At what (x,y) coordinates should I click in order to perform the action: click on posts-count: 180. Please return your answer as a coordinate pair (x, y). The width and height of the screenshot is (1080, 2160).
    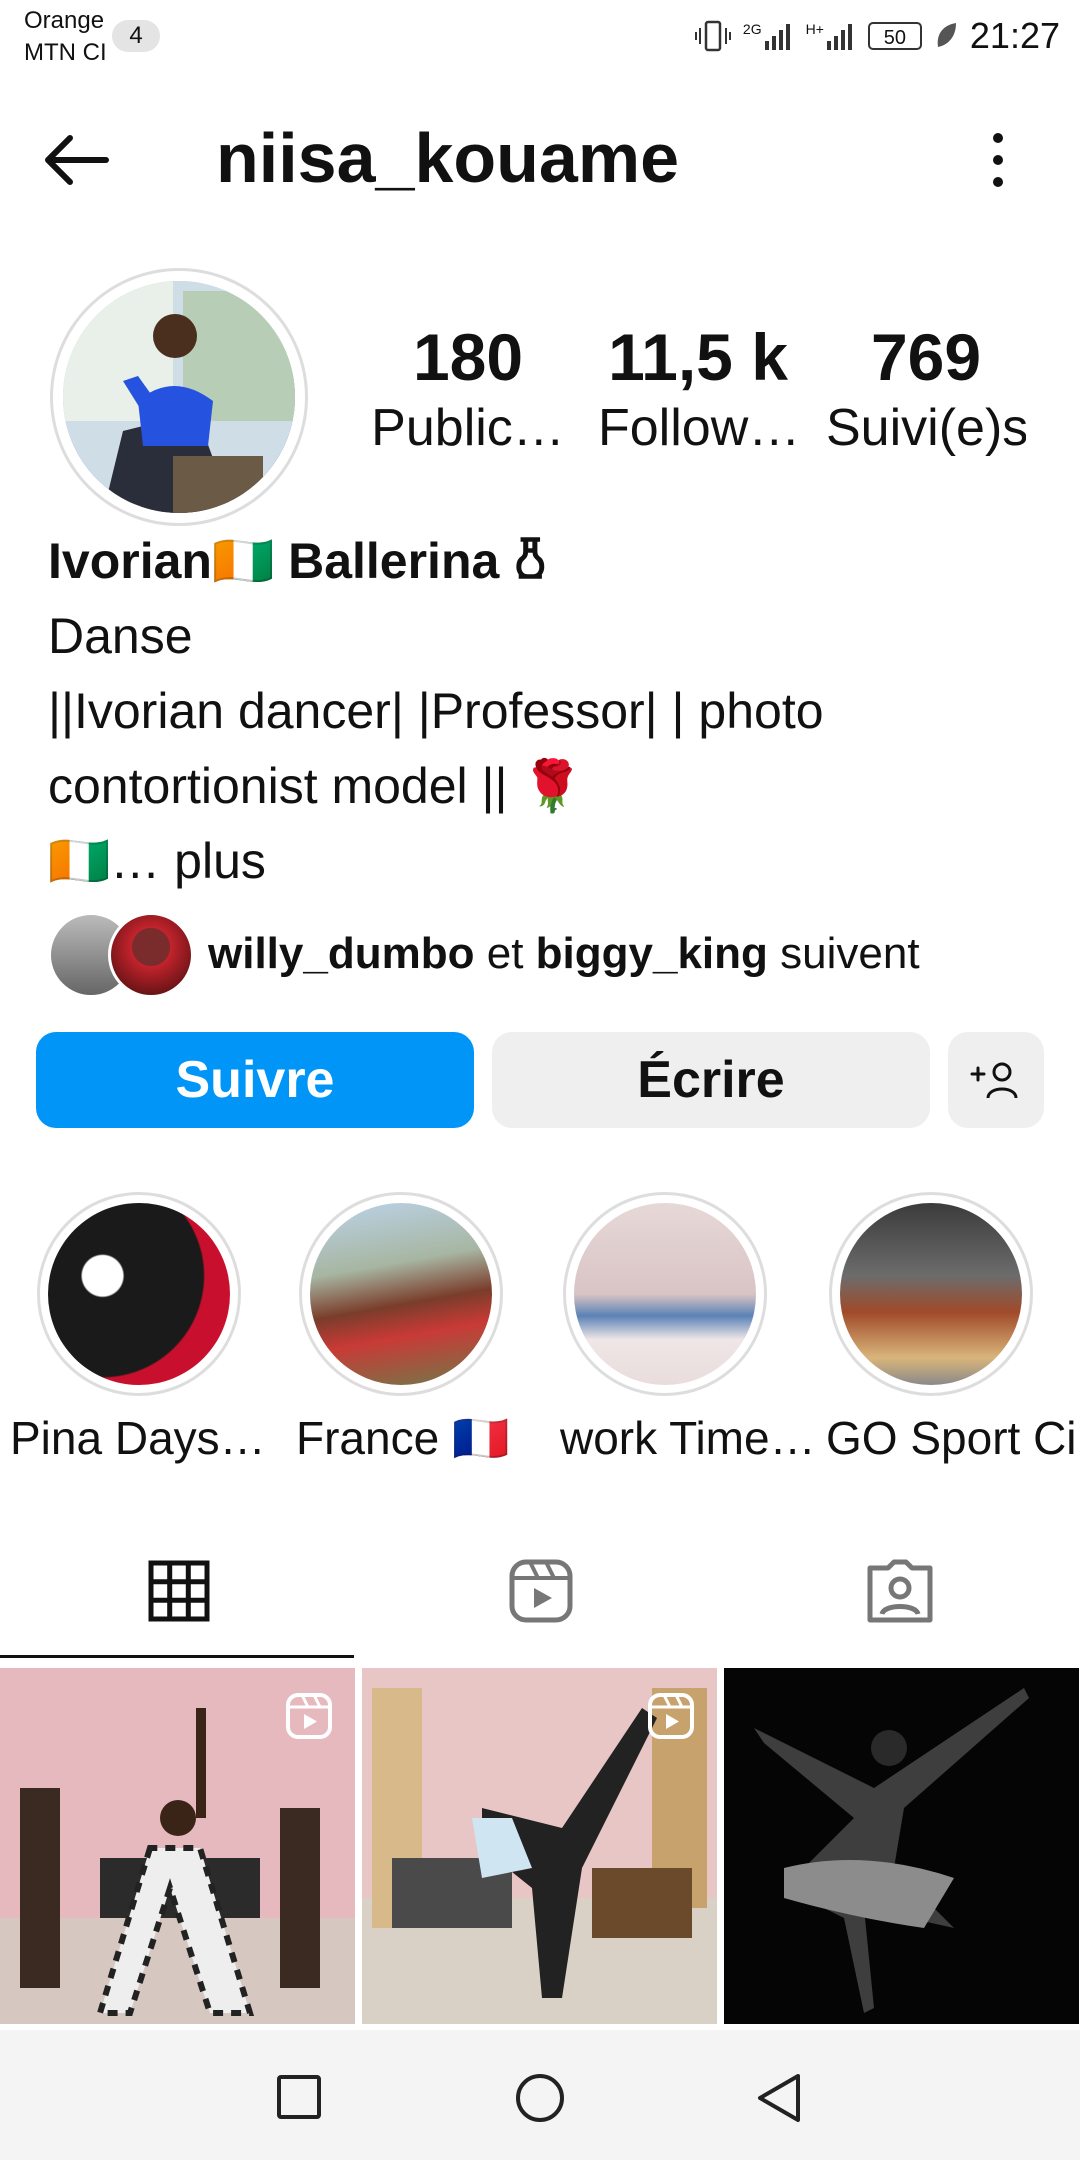
    Looking at the image, I should click on (468, 357).